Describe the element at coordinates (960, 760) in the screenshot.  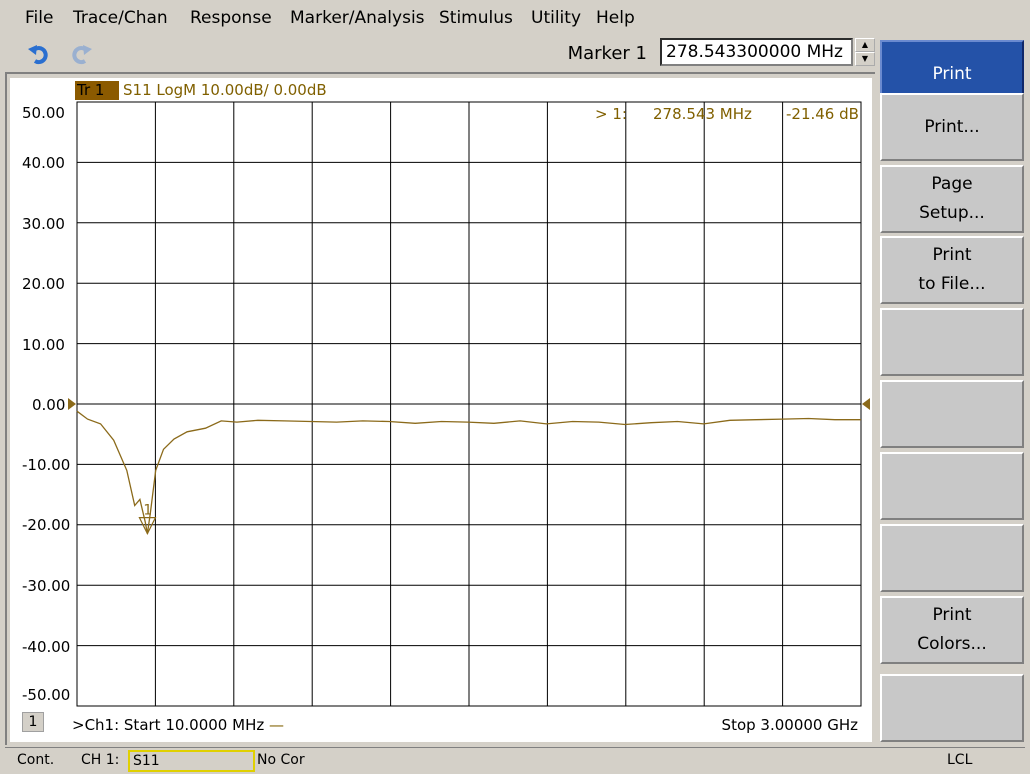
I see `remote-status: LCL` at that location.